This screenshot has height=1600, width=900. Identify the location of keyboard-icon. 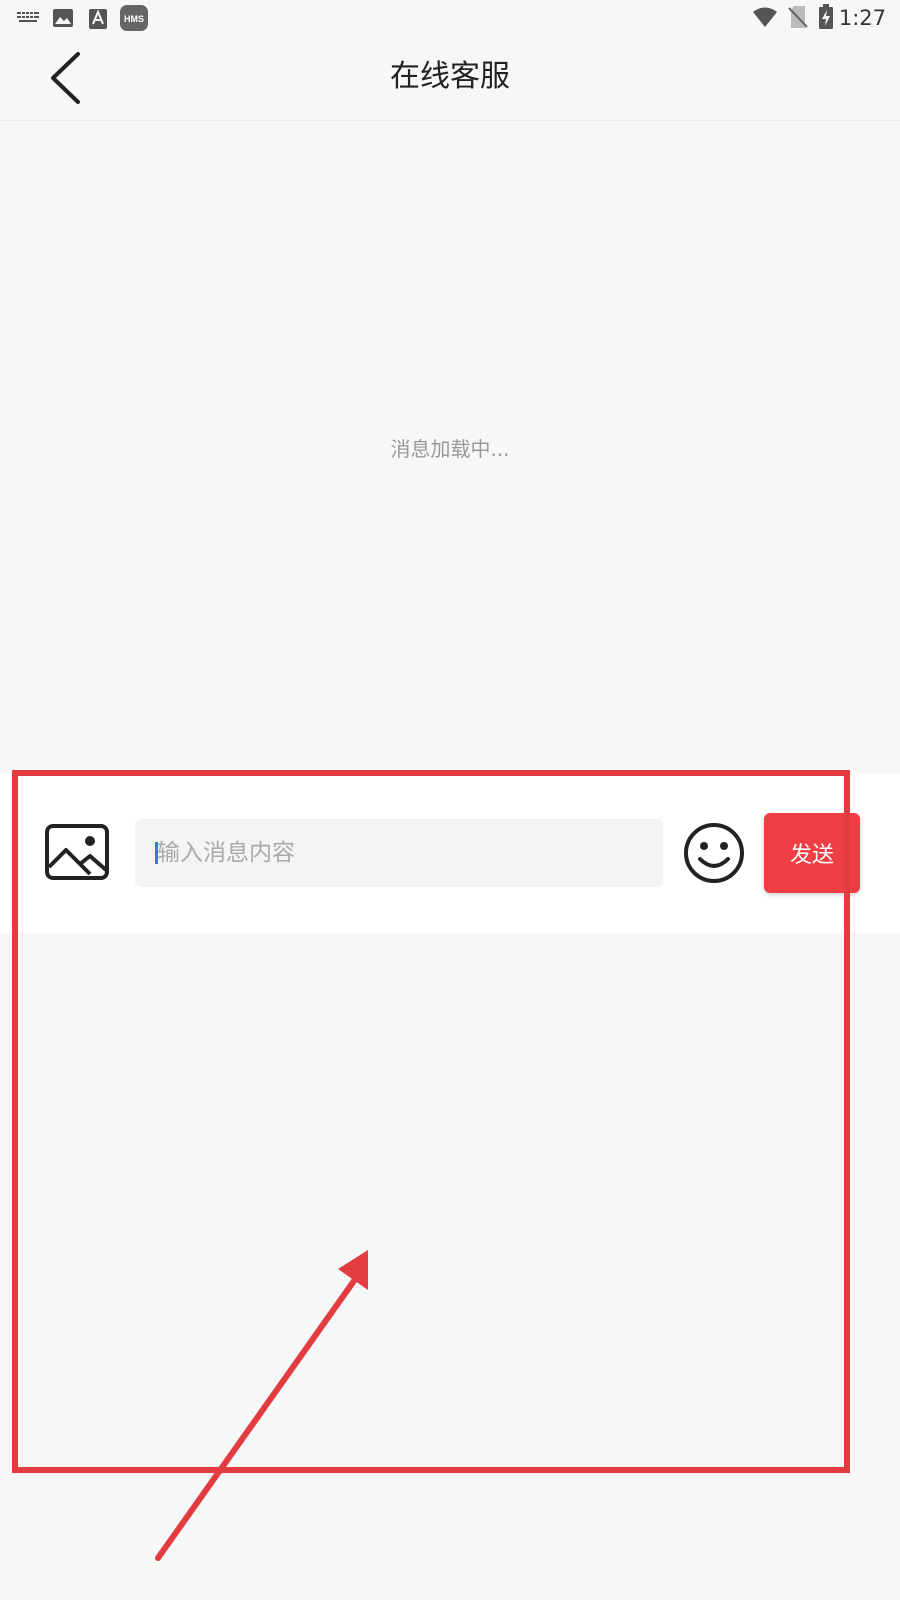
(28, 17).